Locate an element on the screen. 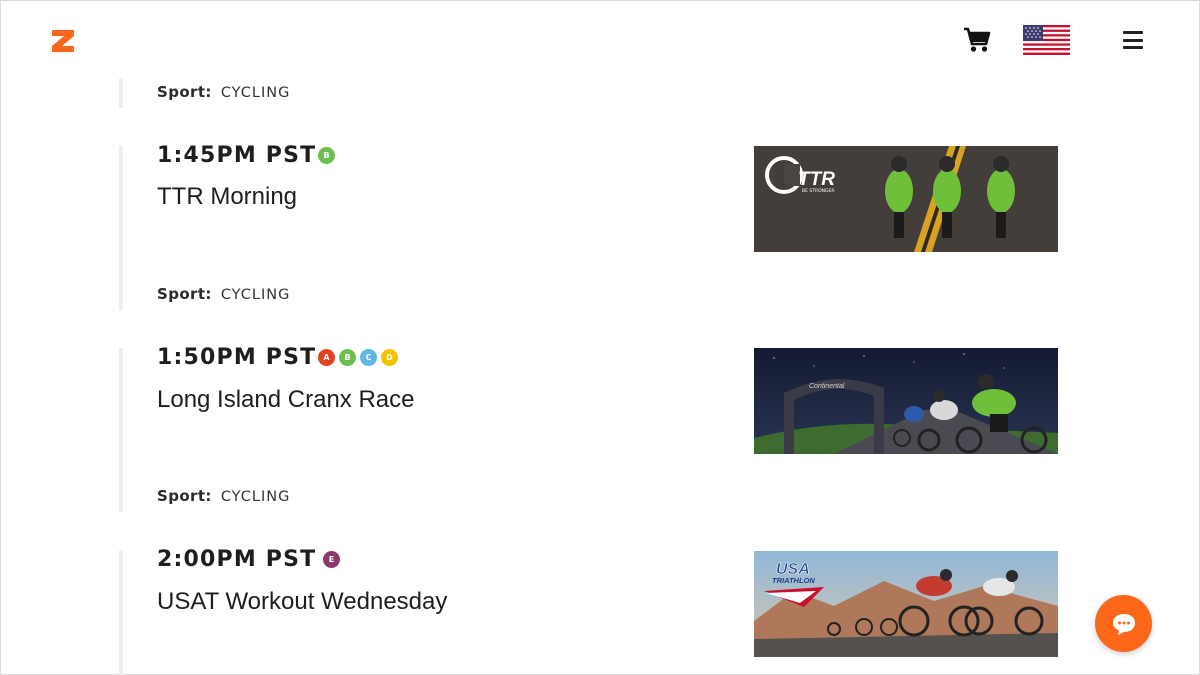  event-title: Long Island Cranx Race is located at coordinates (285, 400).